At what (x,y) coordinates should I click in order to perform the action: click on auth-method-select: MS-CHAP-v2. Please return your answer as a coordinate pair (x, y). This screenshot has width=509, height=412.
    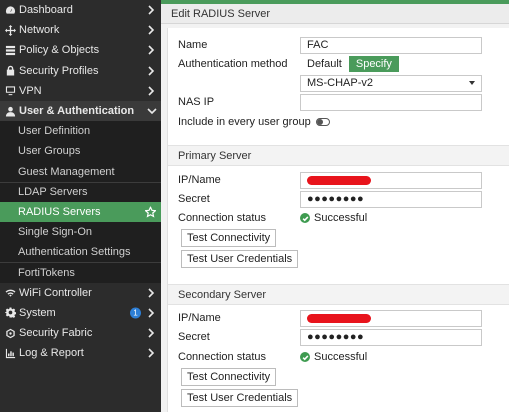
    Looking at the image, I should click on (391, 83).